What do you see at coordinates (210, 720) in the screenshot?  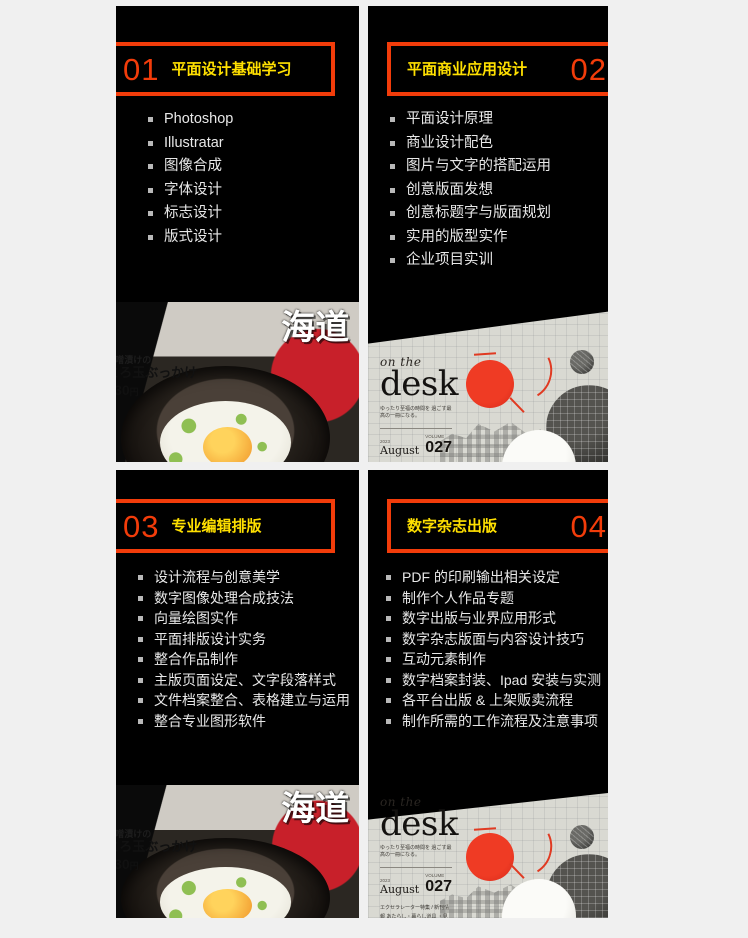 I see `topic-label: 整合专业图形软件` at bounding box center [210, 720].